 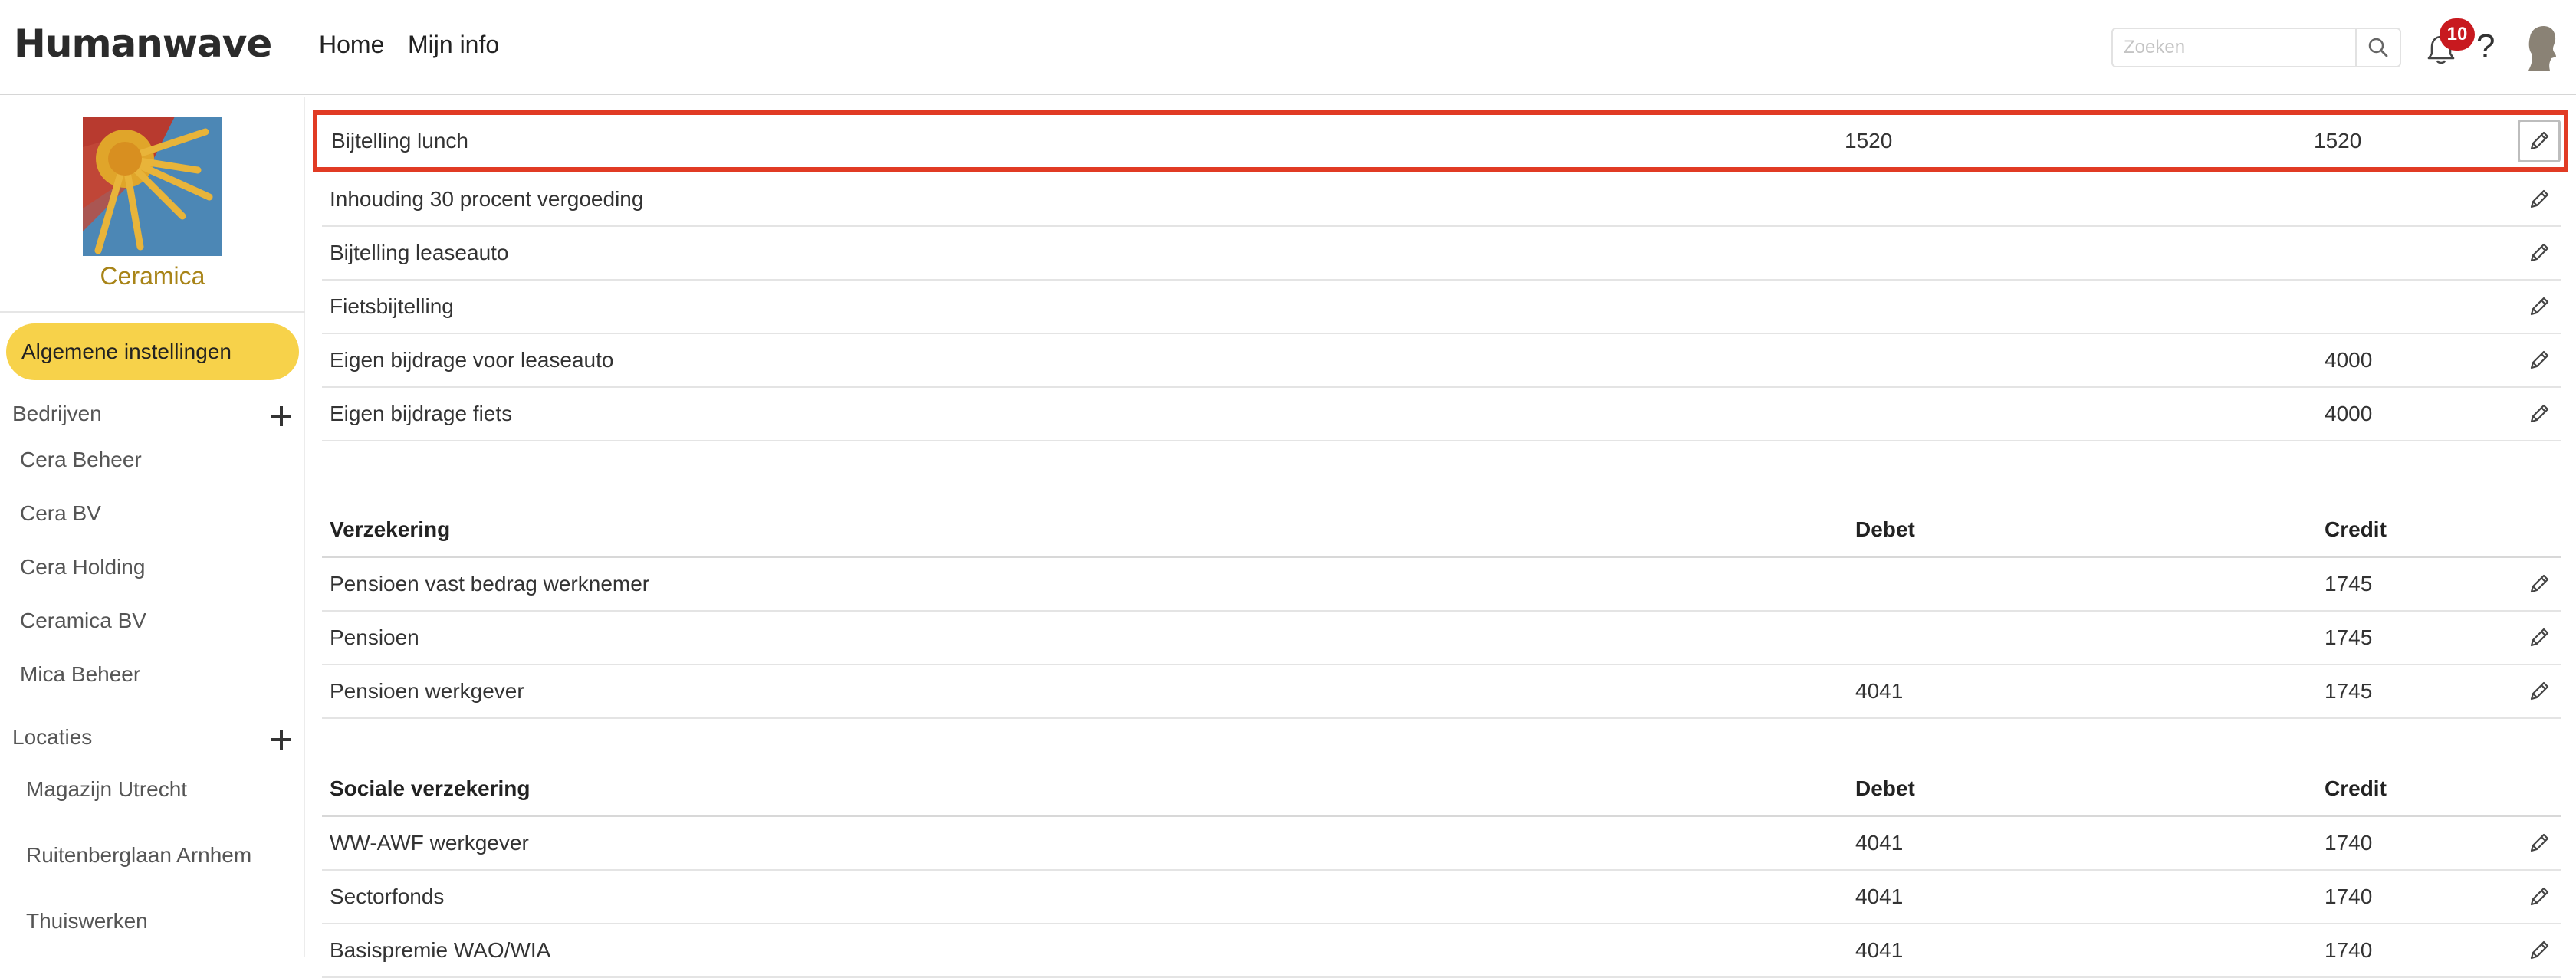 What do you see at coordinates (1441, 414) in the screenshot?
I see `table-row: Eigen bijdrage fiets 4000` at bounding box center [1441, 414].